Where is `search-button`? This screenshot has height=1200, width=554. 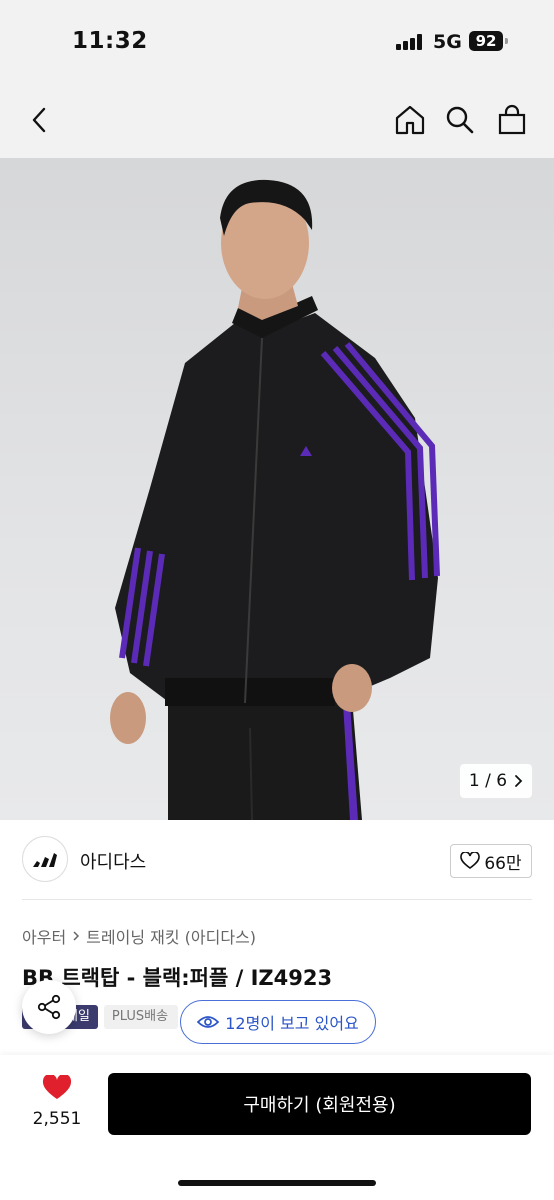 search-button is located at coordinates (460, 120).